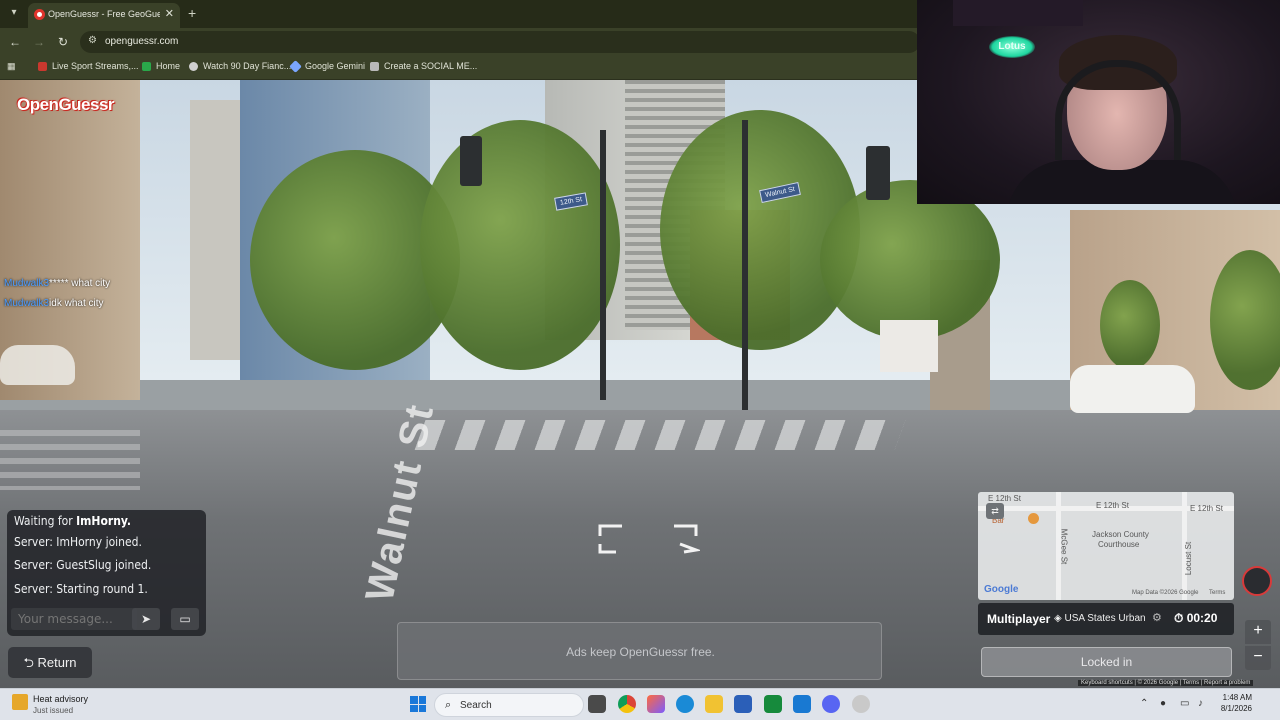 This screenshot has width=1280, height=720. What do you see at coordinates (60, 699) in the screenshot?
I see `weather-title: Heat advisory` at bounding box center [60, 699].